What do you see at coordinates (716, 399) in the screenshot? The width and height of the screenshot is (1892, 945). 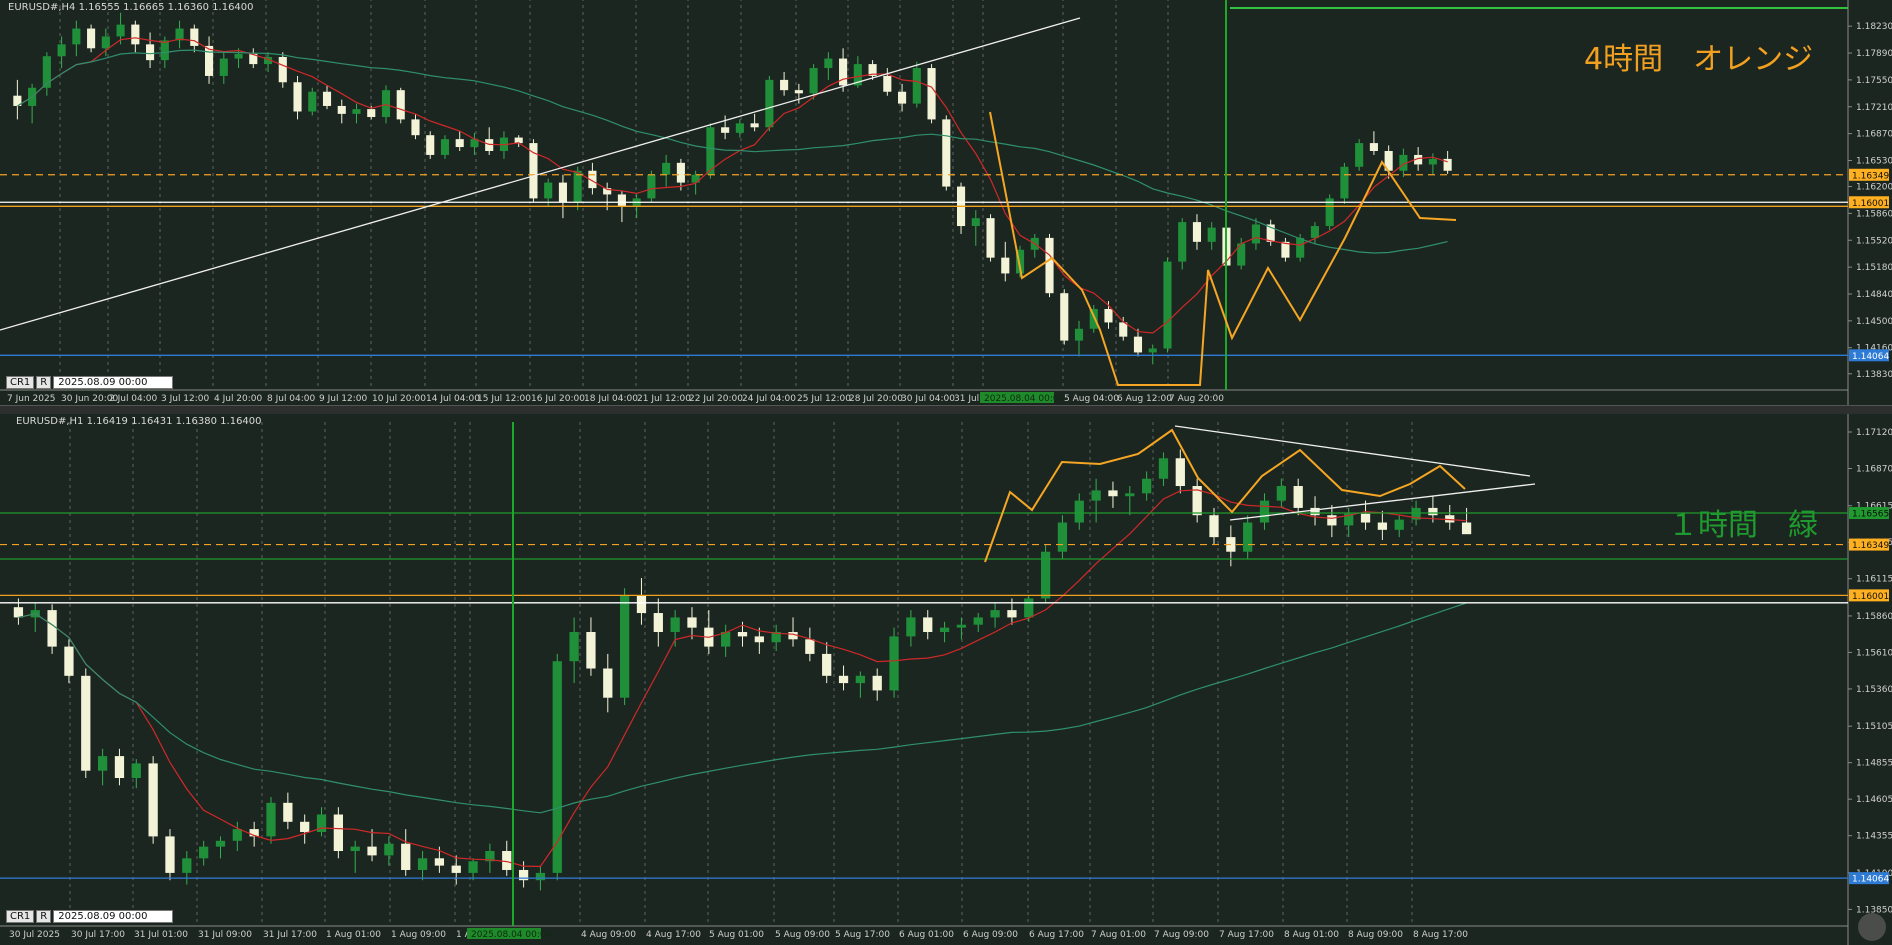 I see `x-tick-label: 22 Jul 20:00` at bounding box center [716, 399].